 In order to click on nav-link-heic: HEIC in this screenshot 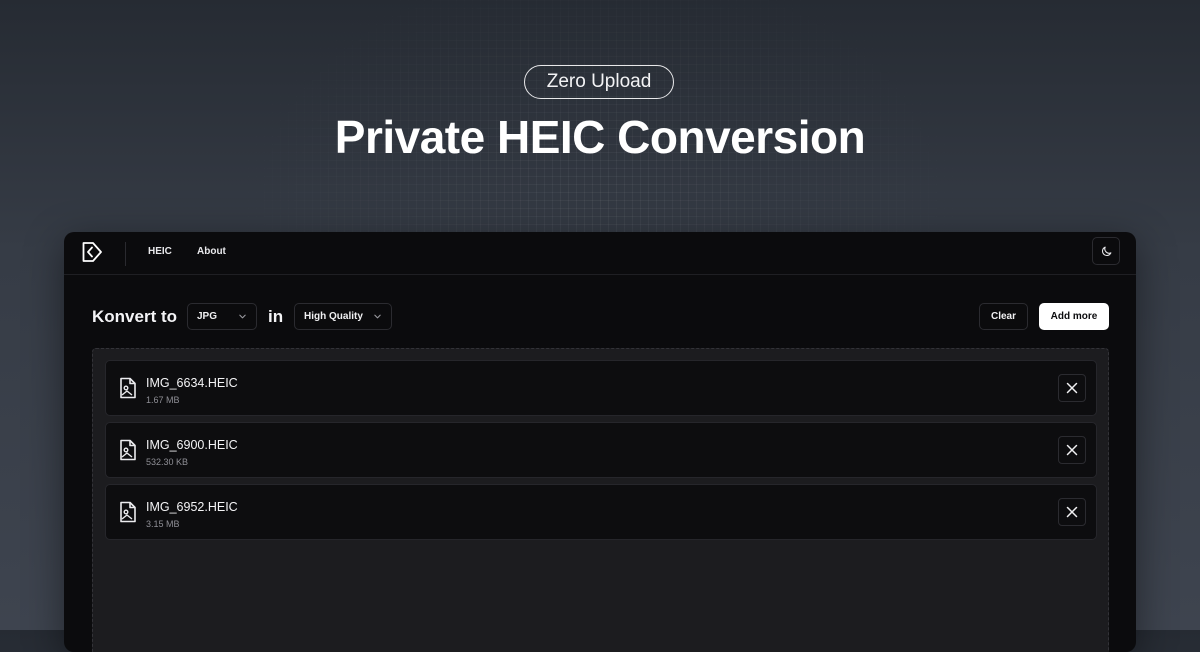, I will do `click(160, 251)`.